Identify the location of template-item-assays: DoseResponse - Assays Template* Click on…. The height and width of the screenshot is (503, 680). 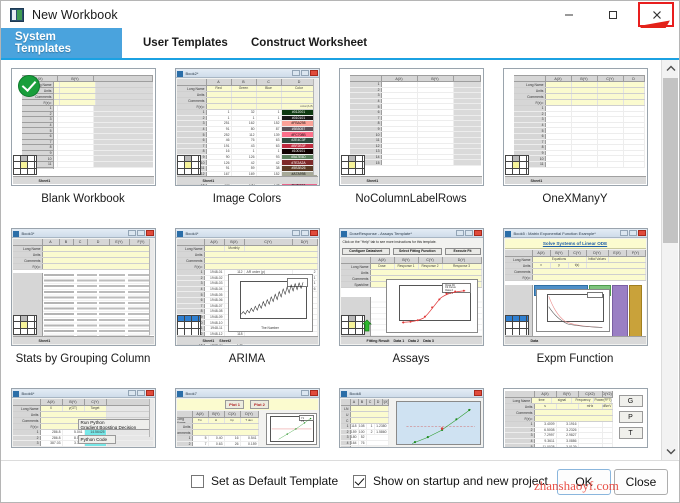
(411, 308).